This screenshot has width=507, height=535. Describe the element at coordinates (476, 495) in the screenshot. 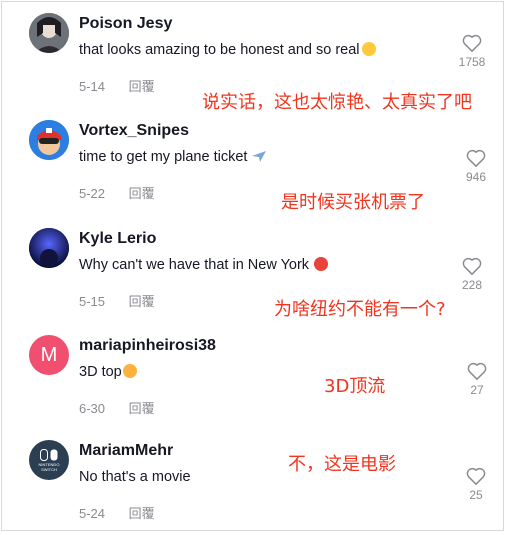

I see `like-count: 25` at that location.